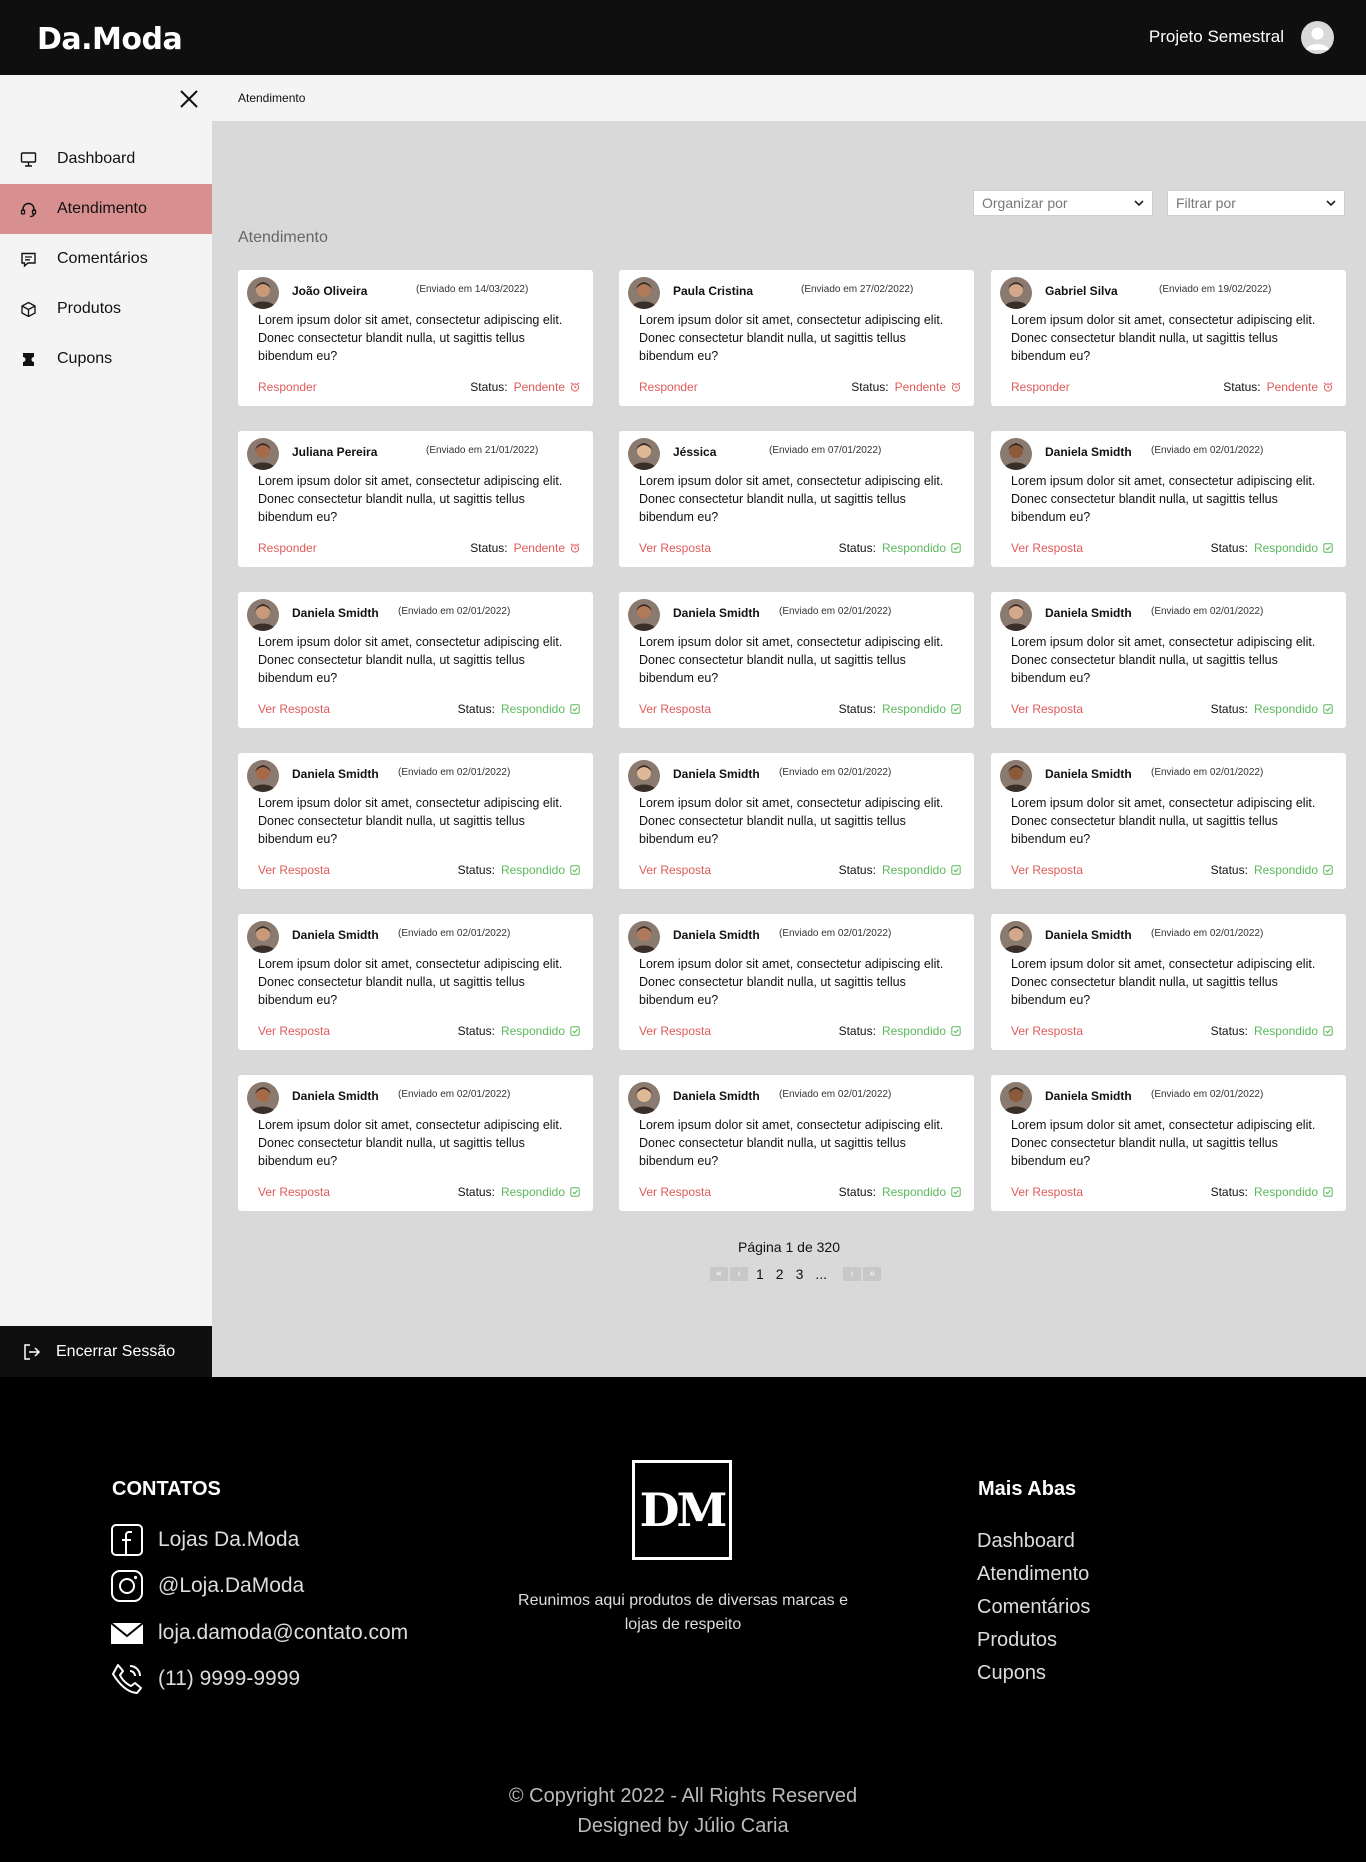  I want to click on footer-link-atendimento: Atendimento, so click(1033, 1574).